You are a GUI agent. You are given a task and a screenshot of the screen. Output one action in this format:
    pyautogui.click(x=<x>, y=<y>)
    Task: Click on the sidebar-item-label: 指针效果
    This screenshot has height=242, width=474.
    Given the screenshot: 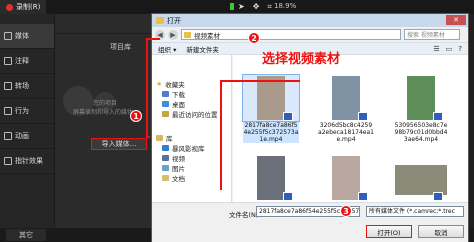 What is the action you would take?
    pyautogui.click(x=29, y=161)
    